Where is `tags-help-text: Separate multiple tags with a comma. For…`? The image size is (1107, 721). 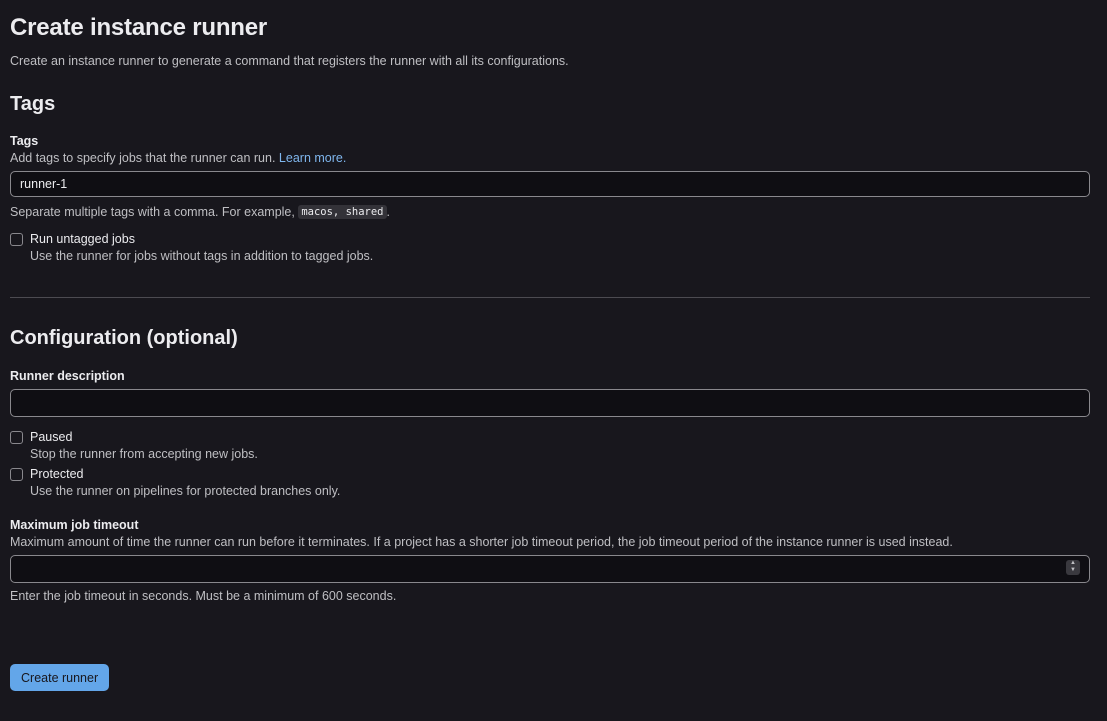 tags-help-text: Separate multiple tags with a comma. For… is located at coordinates (200, 212).